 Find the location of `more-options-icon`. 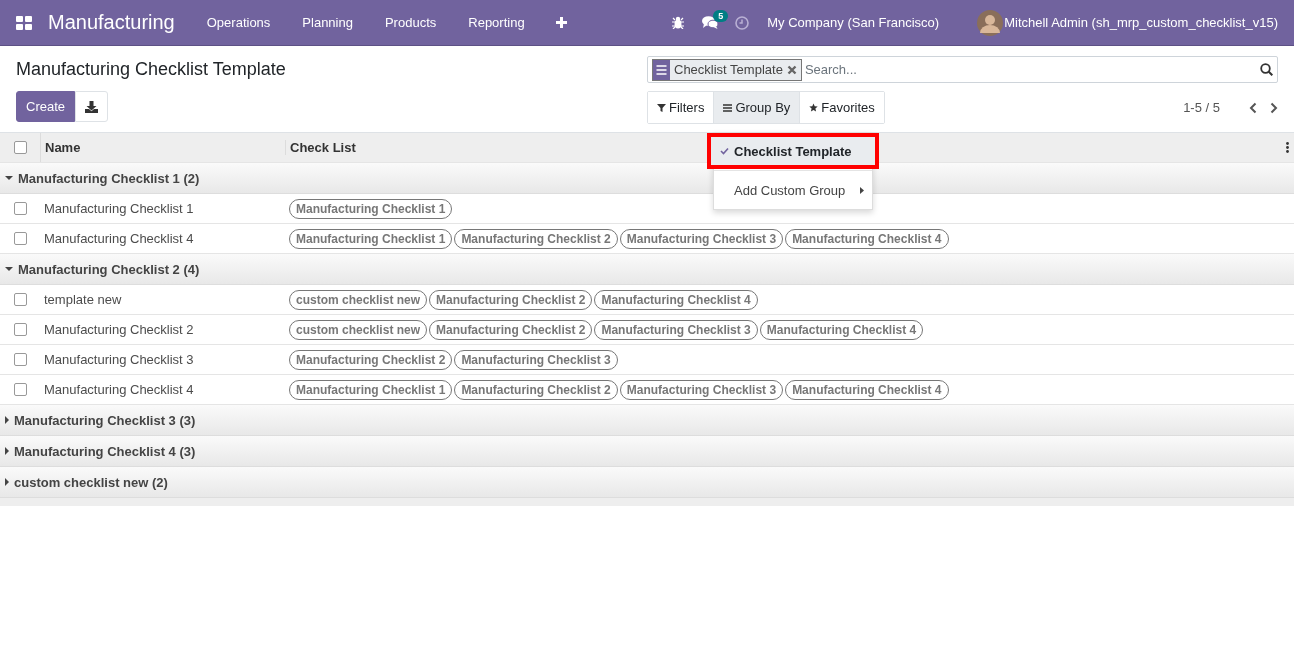

more-options-icon is located at coordinates (1287, 147).